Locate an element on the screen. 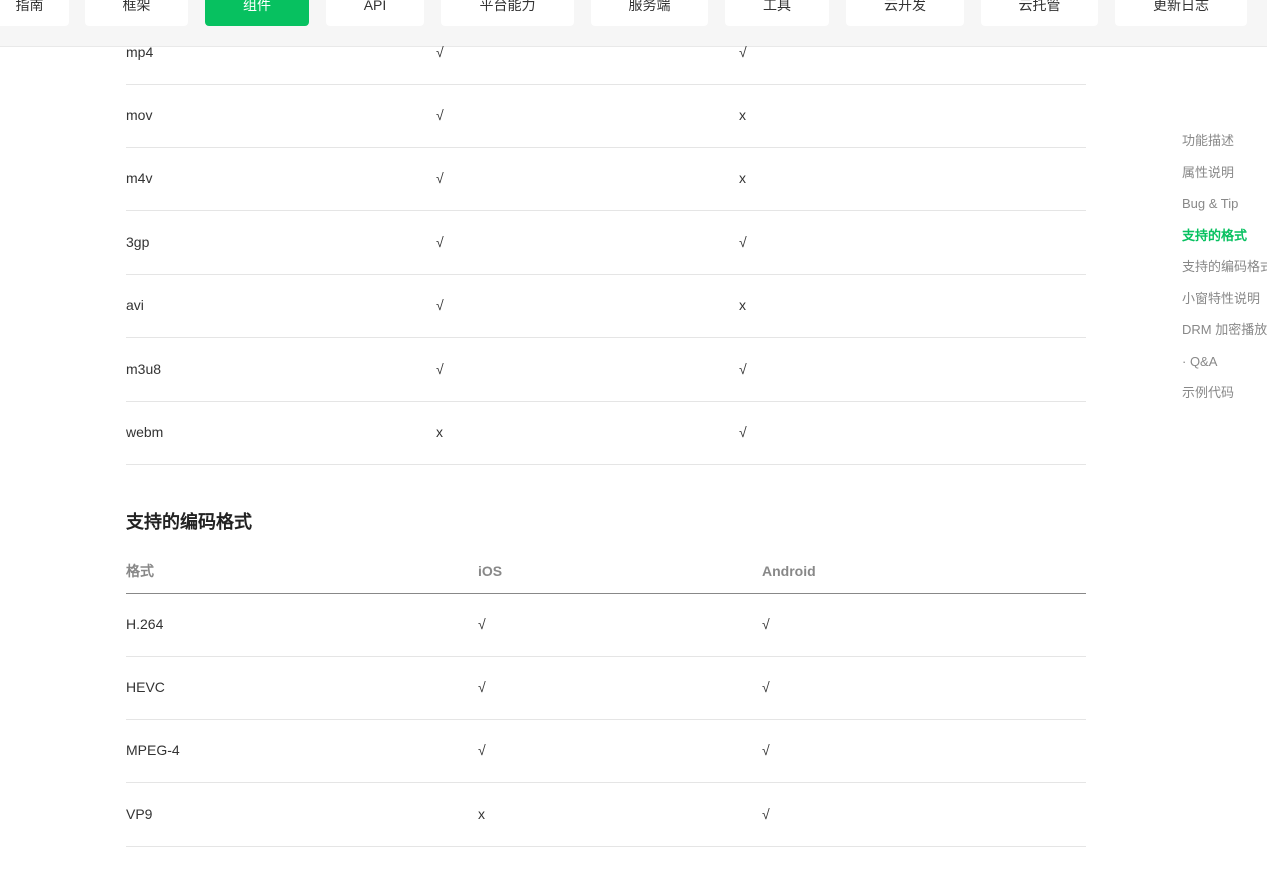 The height and width of the screenshot is (875, 1267). header-android: Android is located at coordinates (789, 571).